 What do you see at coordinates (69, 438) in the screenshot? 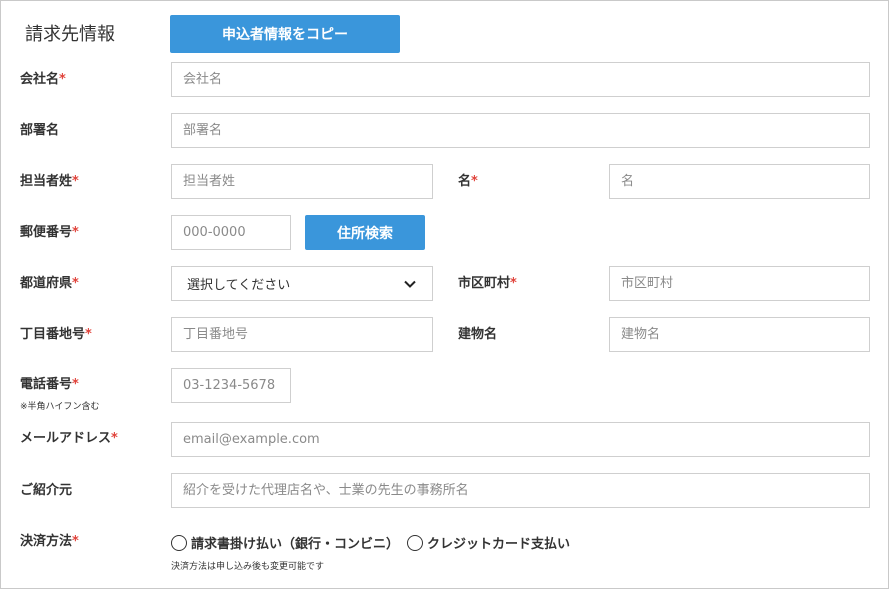
I see `email-label: メールアドレス*` at bounding box center [69, 438].